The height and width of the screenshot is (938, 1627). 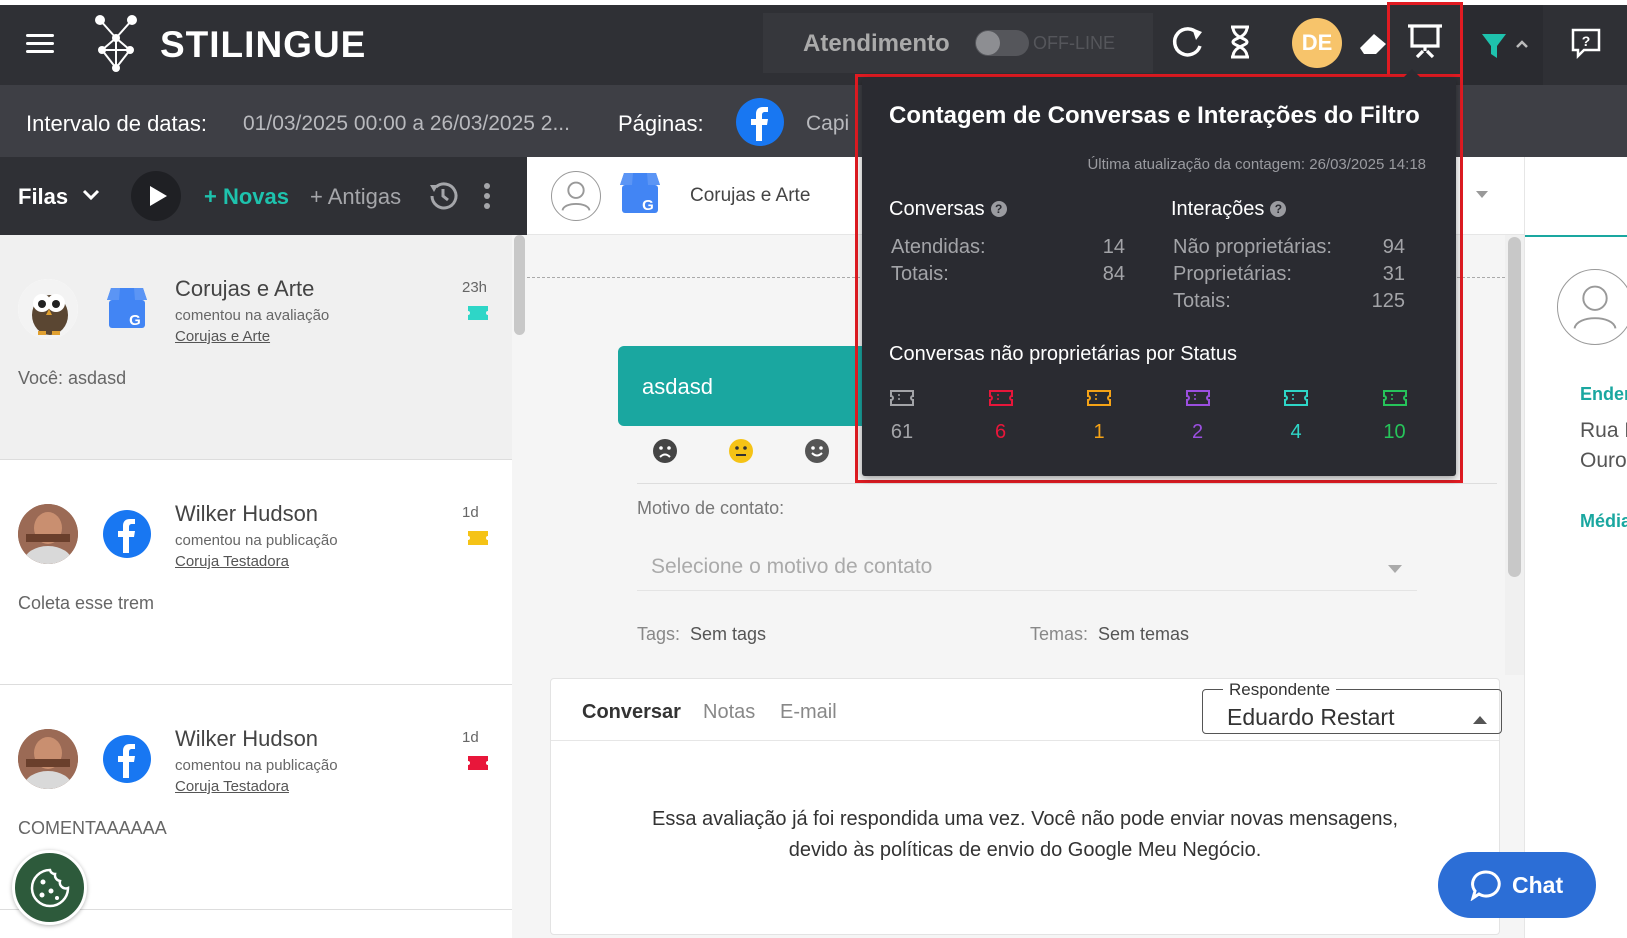 What do you see at coordinates (817, 451) in the screenshot?
I see `happy-face-icon` at bounding box center [817, 451].